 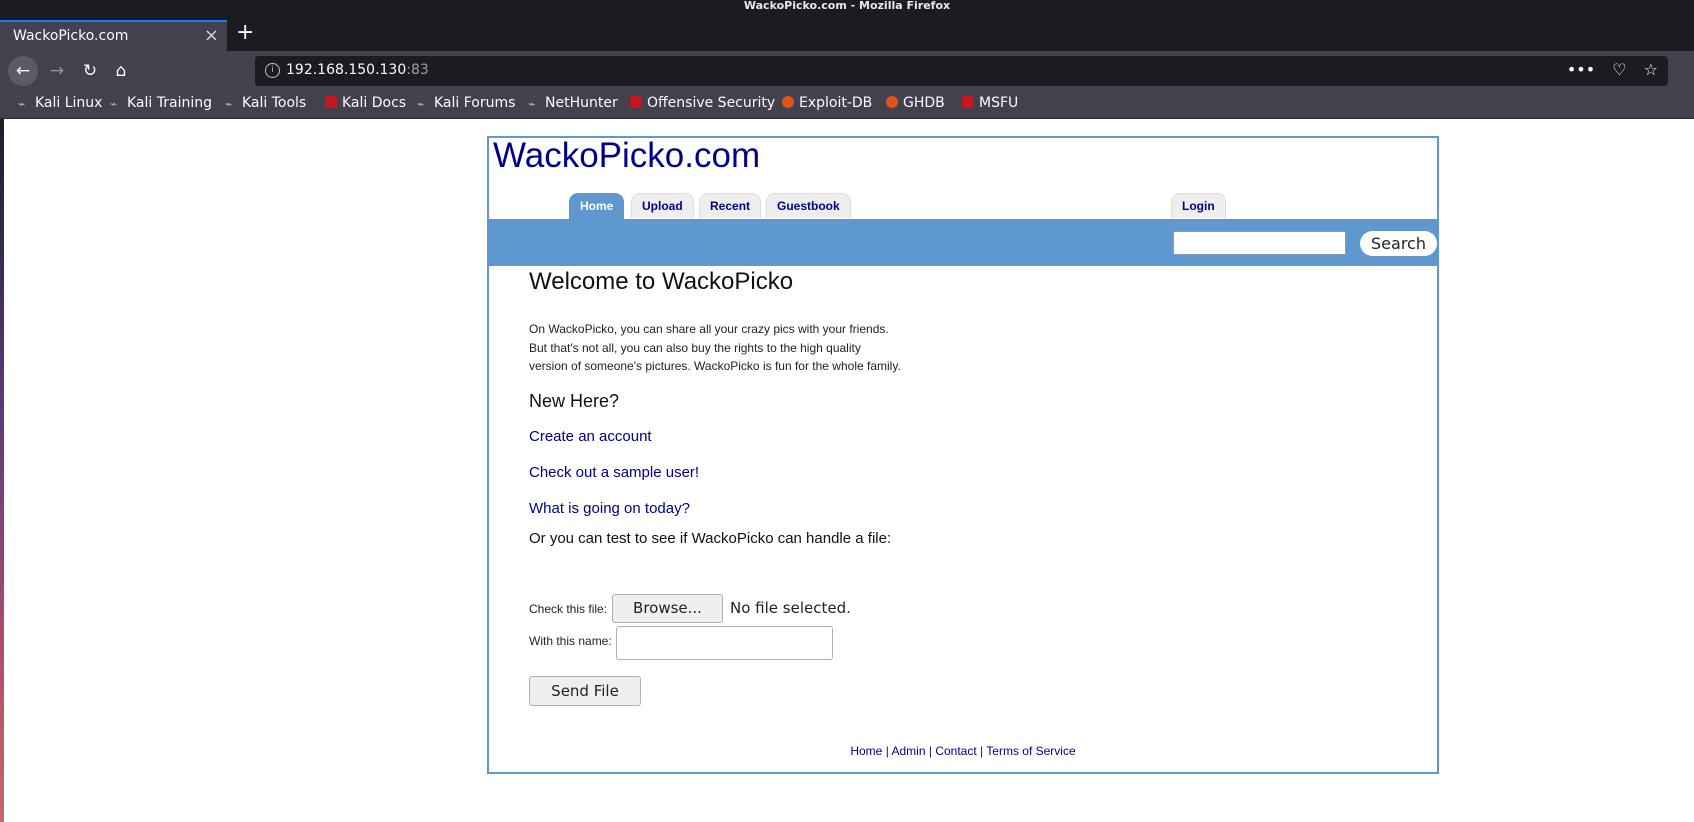 I want to click on bookmark-kali-linux: ⌁ Kali Linux, so click(x=60, y=103).